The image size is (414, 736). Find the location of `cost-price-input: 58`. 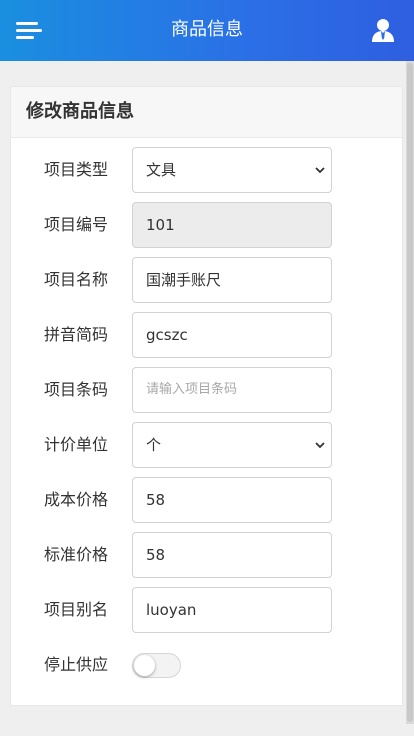

cost-price-input: 58 is located at coordinates (232, 500).